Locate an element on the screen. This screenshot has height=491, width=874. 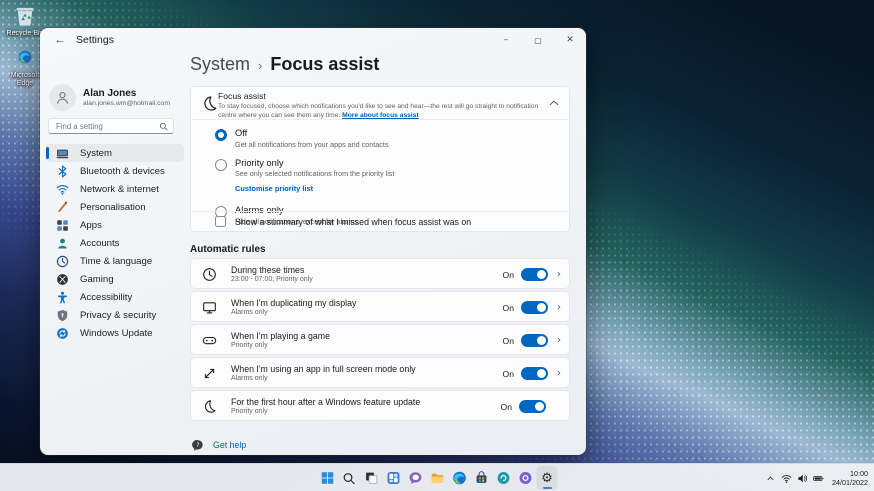
clock-icon is located at coordinates (209, 274).